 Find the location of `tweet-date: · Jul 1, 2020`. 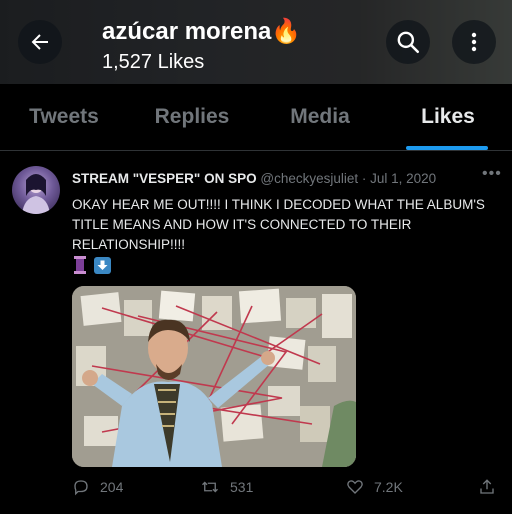

tweet-date: · Jul 1, 2020 is located at coordinates (399, 178).